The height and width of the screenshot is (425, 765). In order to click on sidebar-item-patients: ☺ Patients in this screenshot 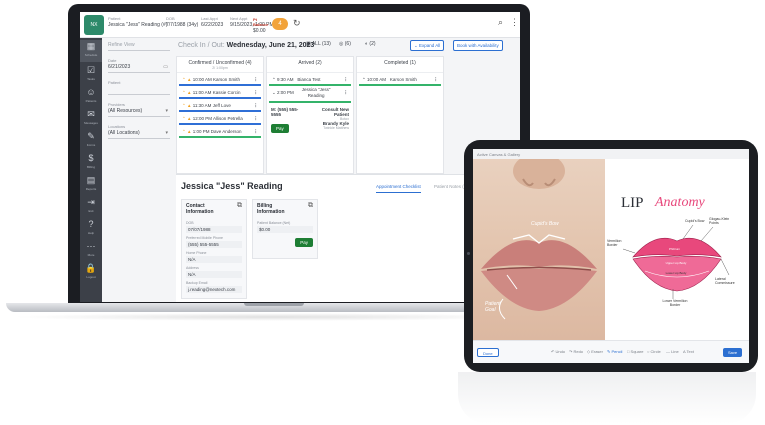, I will do `click(91, 97)`.